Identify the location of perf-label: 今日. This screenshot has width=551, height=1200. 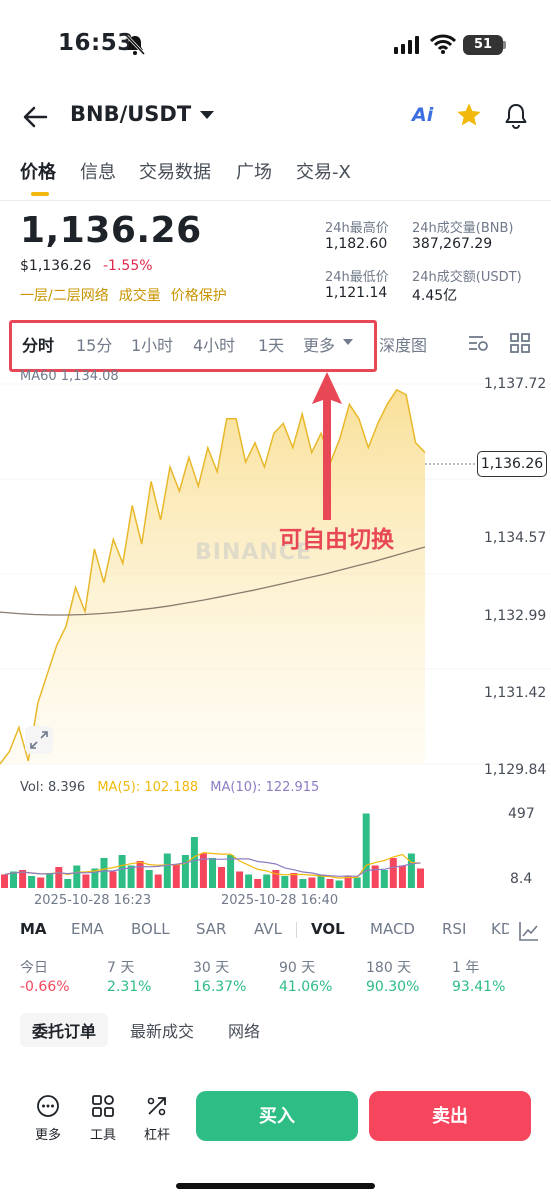
(34, 968).